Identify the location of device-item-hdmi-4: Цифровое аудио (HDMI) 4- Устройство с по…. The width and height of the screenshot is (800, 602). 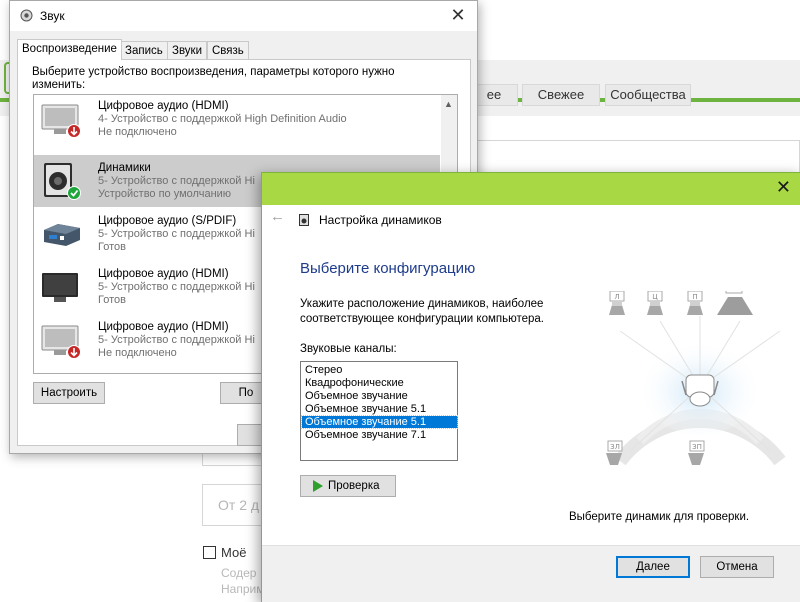
(237, 120).